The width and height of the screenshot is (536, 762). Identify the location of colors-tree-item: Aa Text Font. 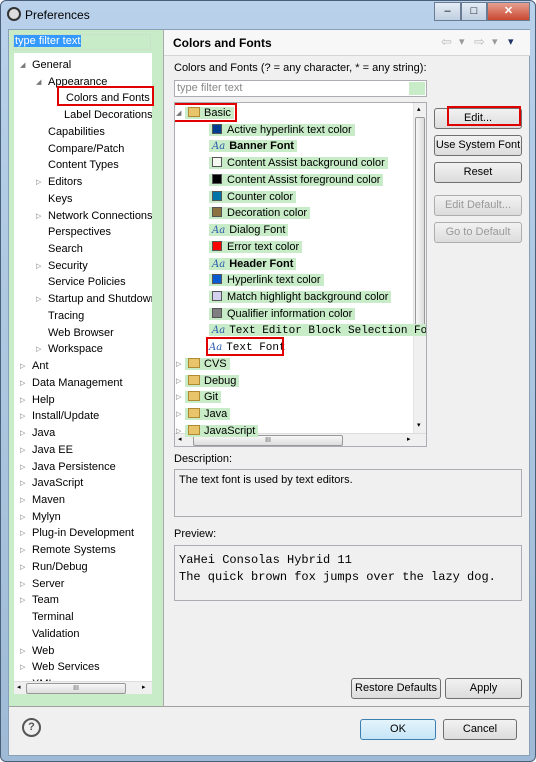
(246, 347).